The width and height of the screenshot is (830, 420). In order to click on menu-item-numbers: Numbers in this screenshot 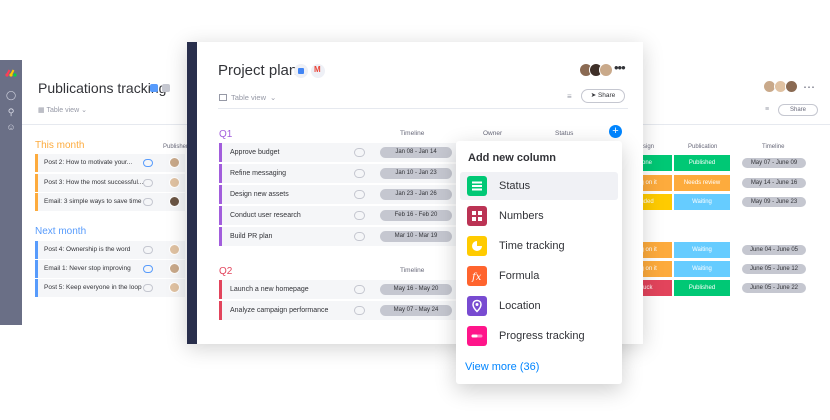, I will do `click(539, 216)`.